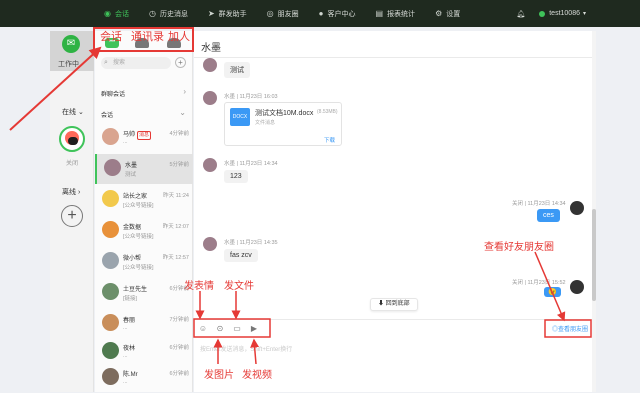 The image size is (640, 393). I want to click on list-item: 土豆先生 [链接] 6分钟前, so click(144, 293).